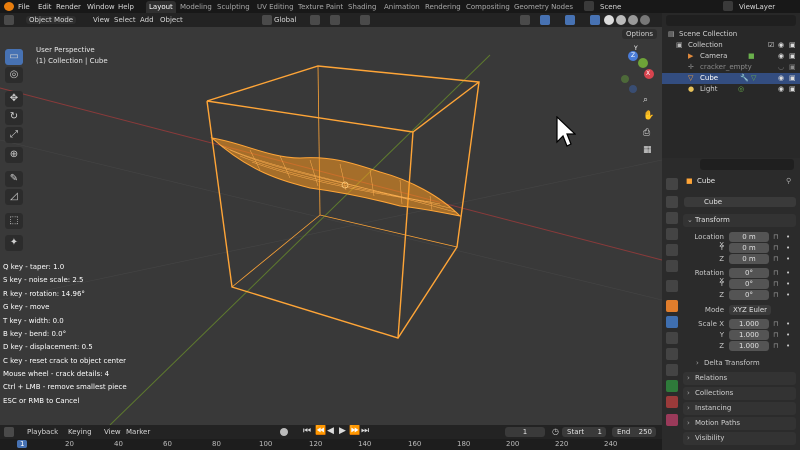  Describe the element at coordinates (267, 20) in the screenshot. I see `transform-orientation-icon` at that location.